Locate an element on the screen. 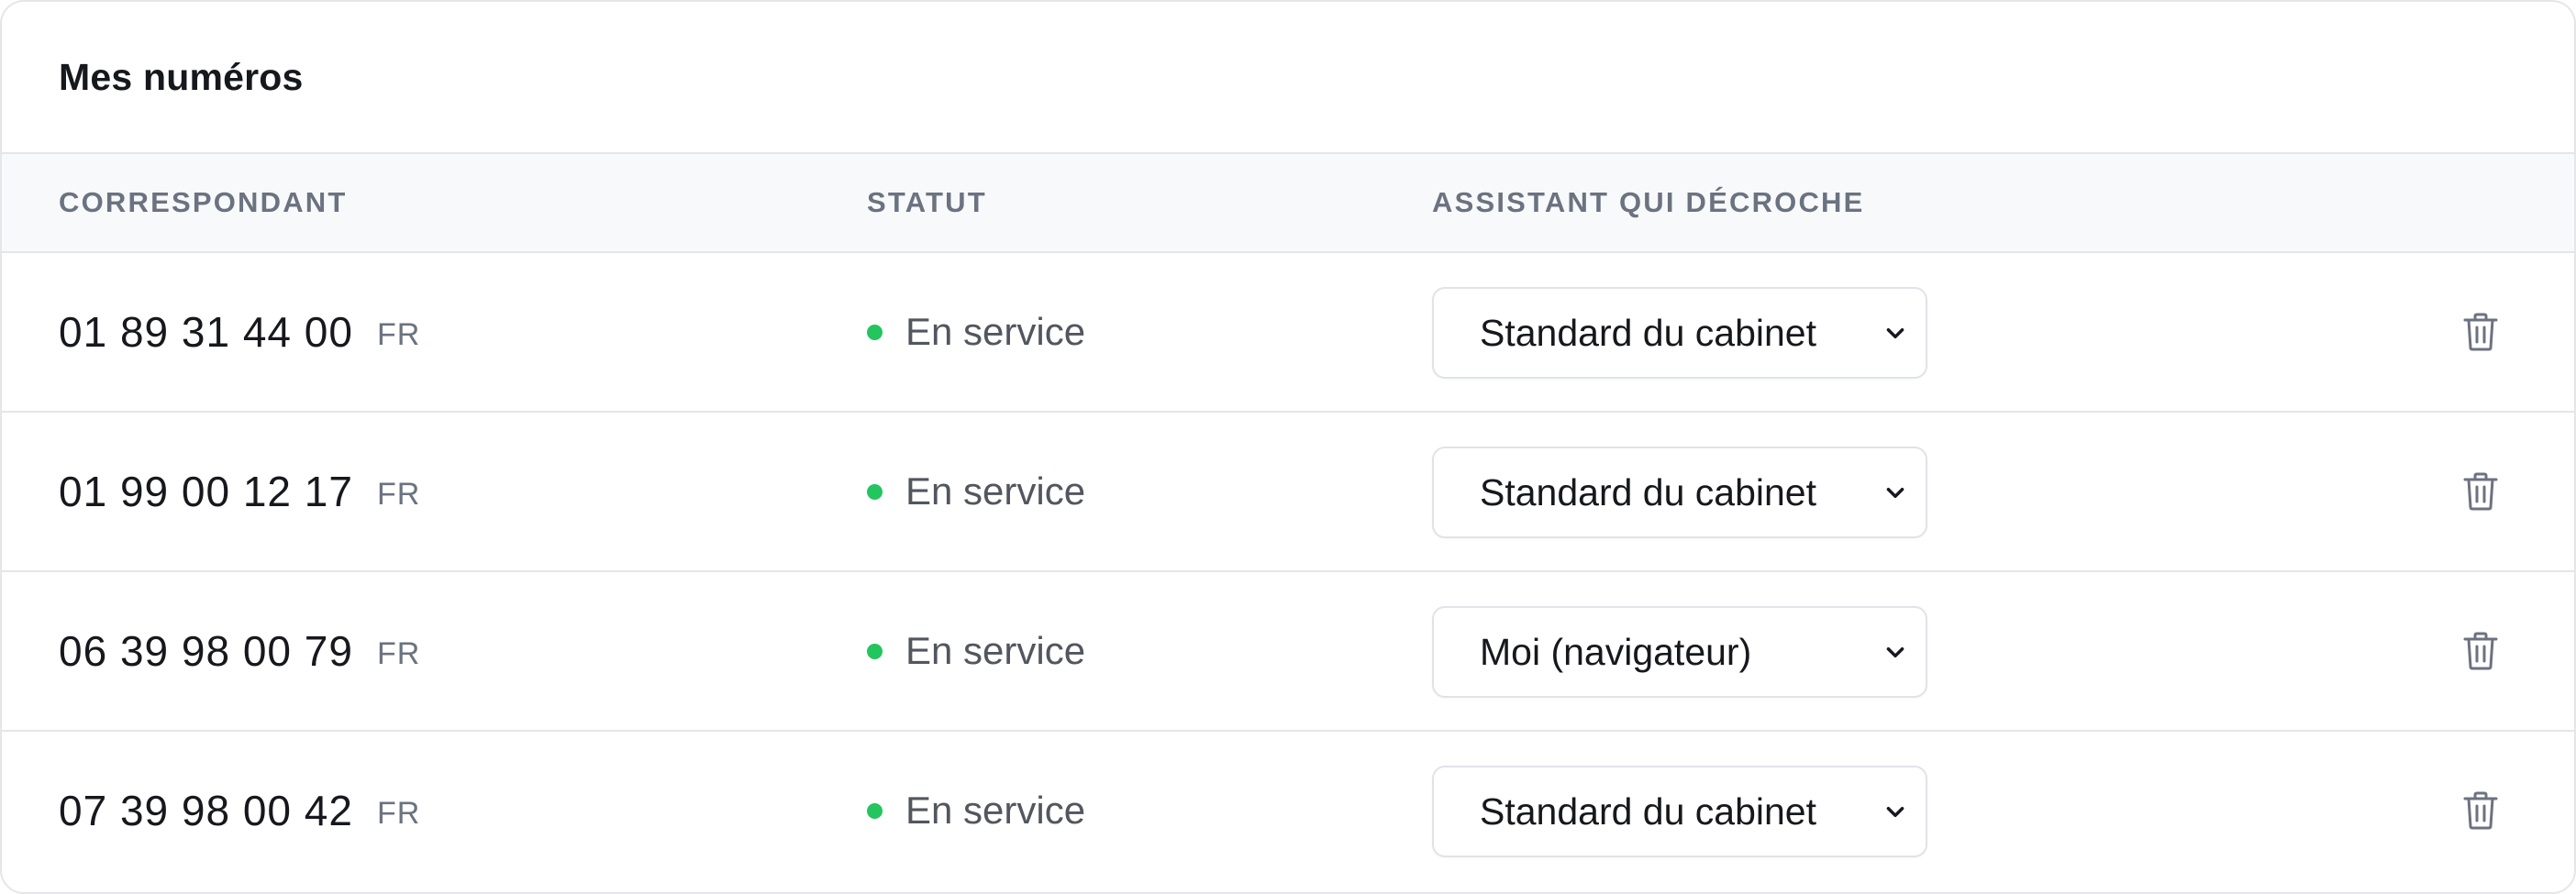 Image resolution: width=2576 pixels, height=894 pixels. card-title: Mes numéros is located at coordinates (181, 76).